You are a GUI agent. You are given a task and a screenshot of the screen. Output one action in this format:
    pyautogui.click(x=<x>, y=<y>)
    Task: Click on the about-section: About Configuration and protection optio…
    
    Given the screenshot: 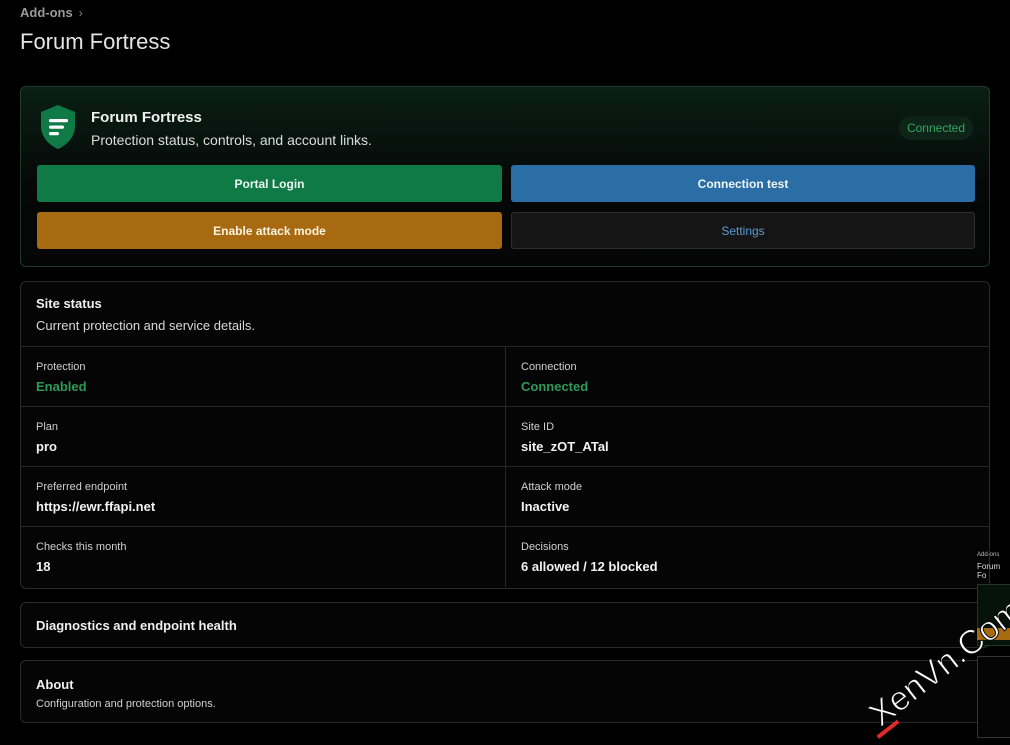 What is the action you would take?
    pyautogui.click(x=505, y=691)
    